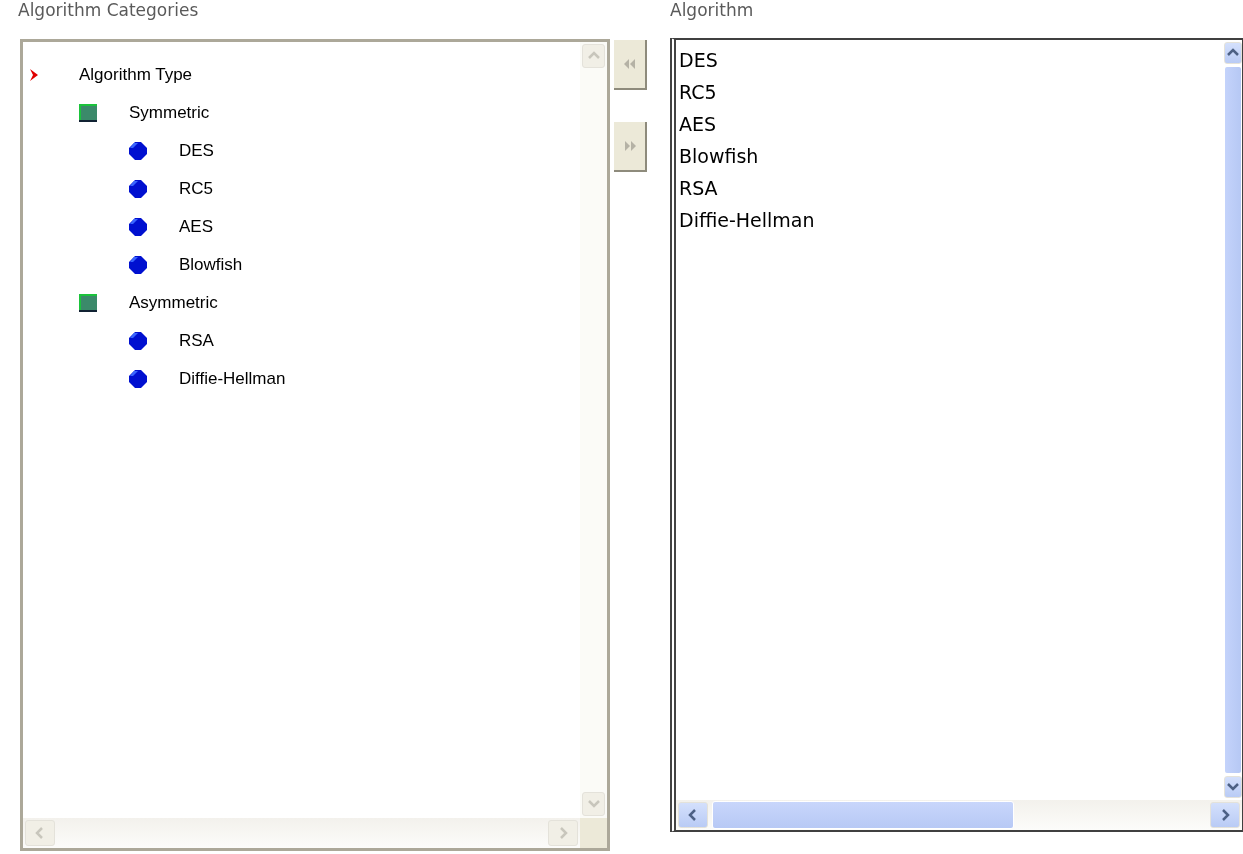 Image resolution: width=1243 pixels, height=854 pixels. What do you see at coordinates (712, 10) in the screenshot?
I see `panel-title: Algorithm` at bounding box center [712, 10].